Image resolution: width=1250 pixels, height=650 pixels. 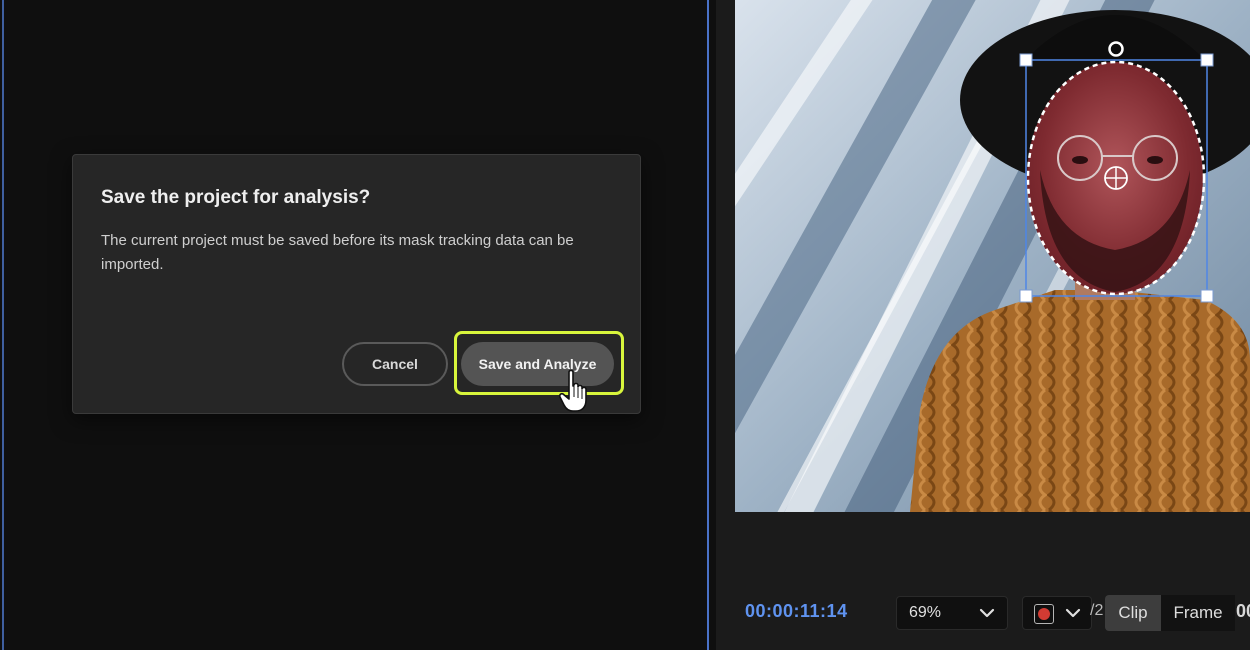 What do you see at coordinates (1044, 614) in the screenshot?
I see `record-icon` at bounding box center [1044, 614].